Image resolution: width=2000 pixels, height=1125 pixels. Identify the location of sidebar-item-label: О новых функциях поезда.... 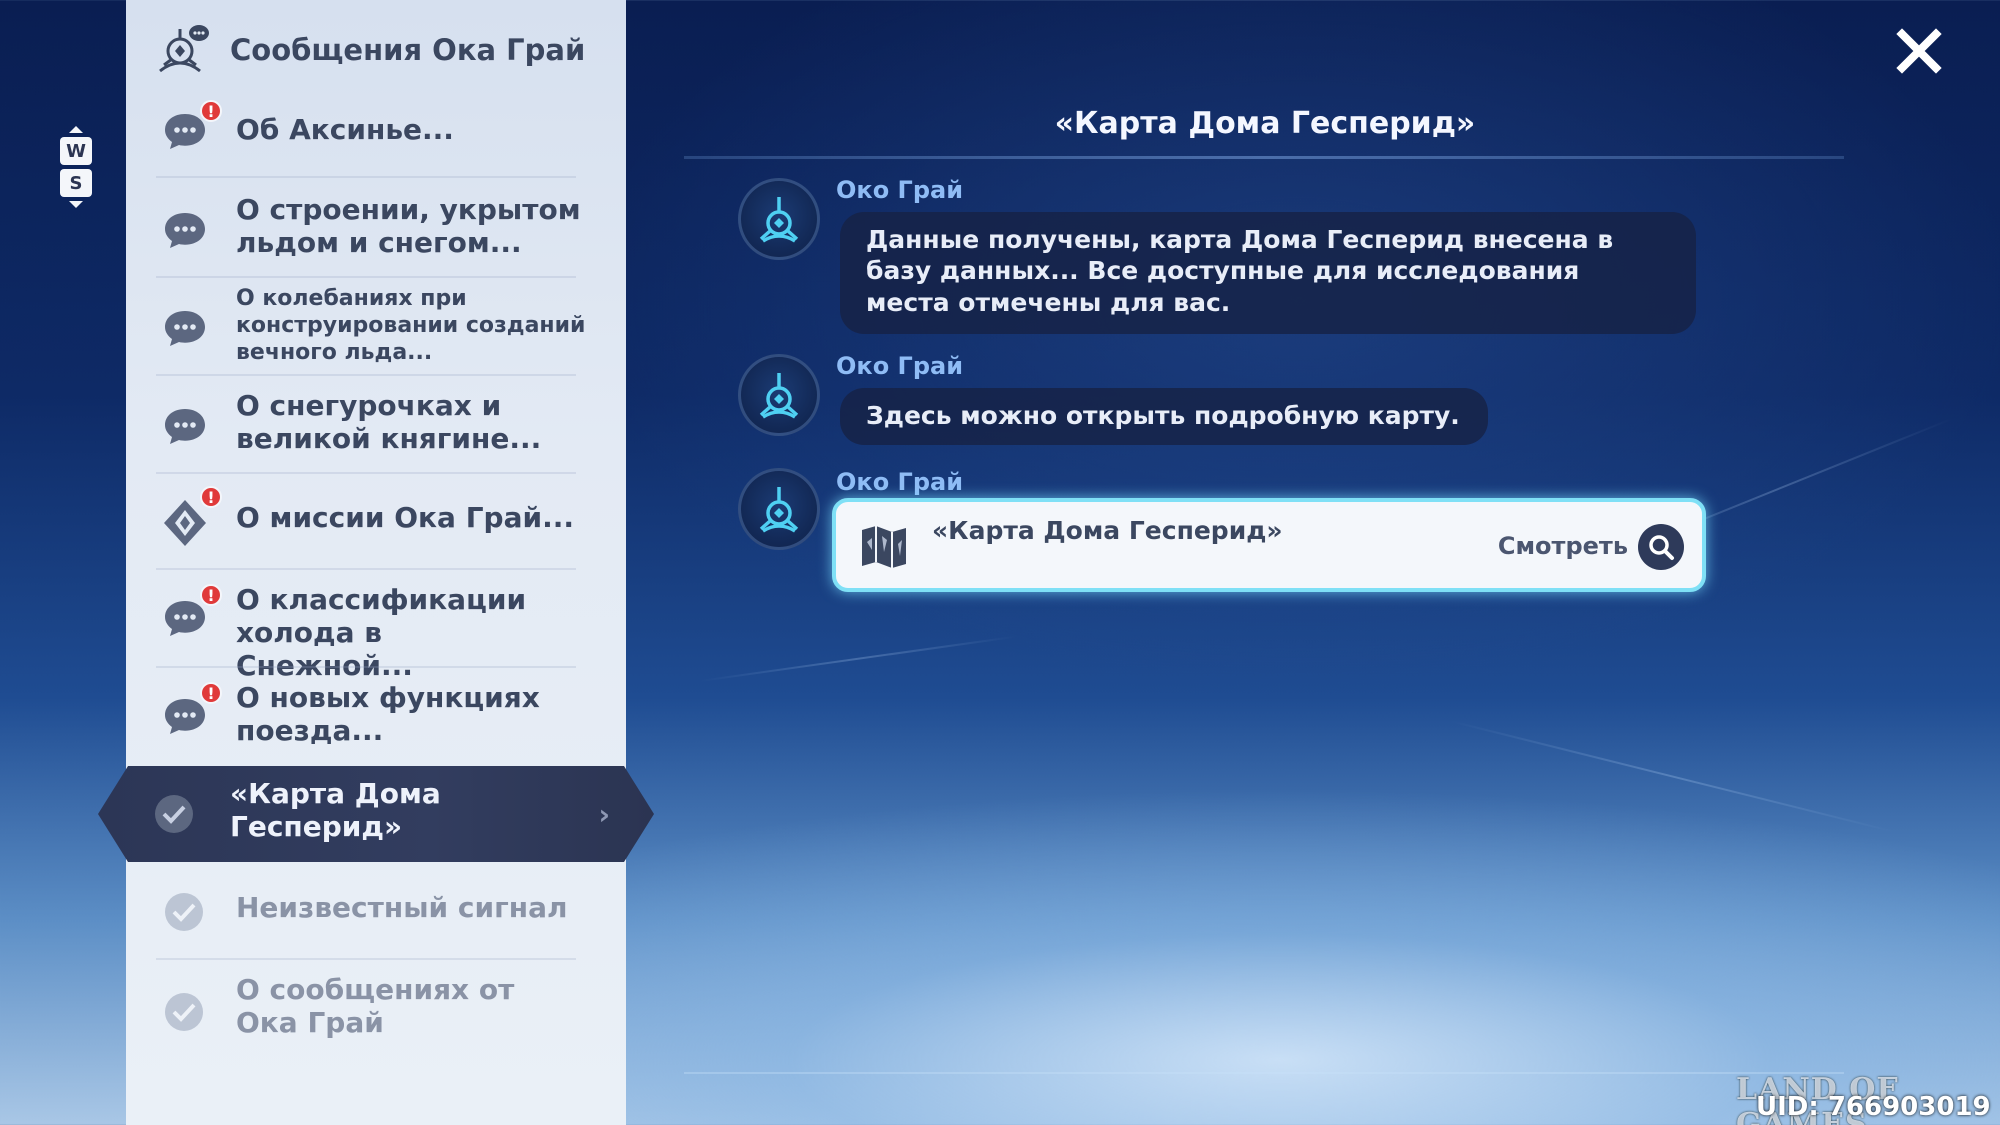
(388, 714).